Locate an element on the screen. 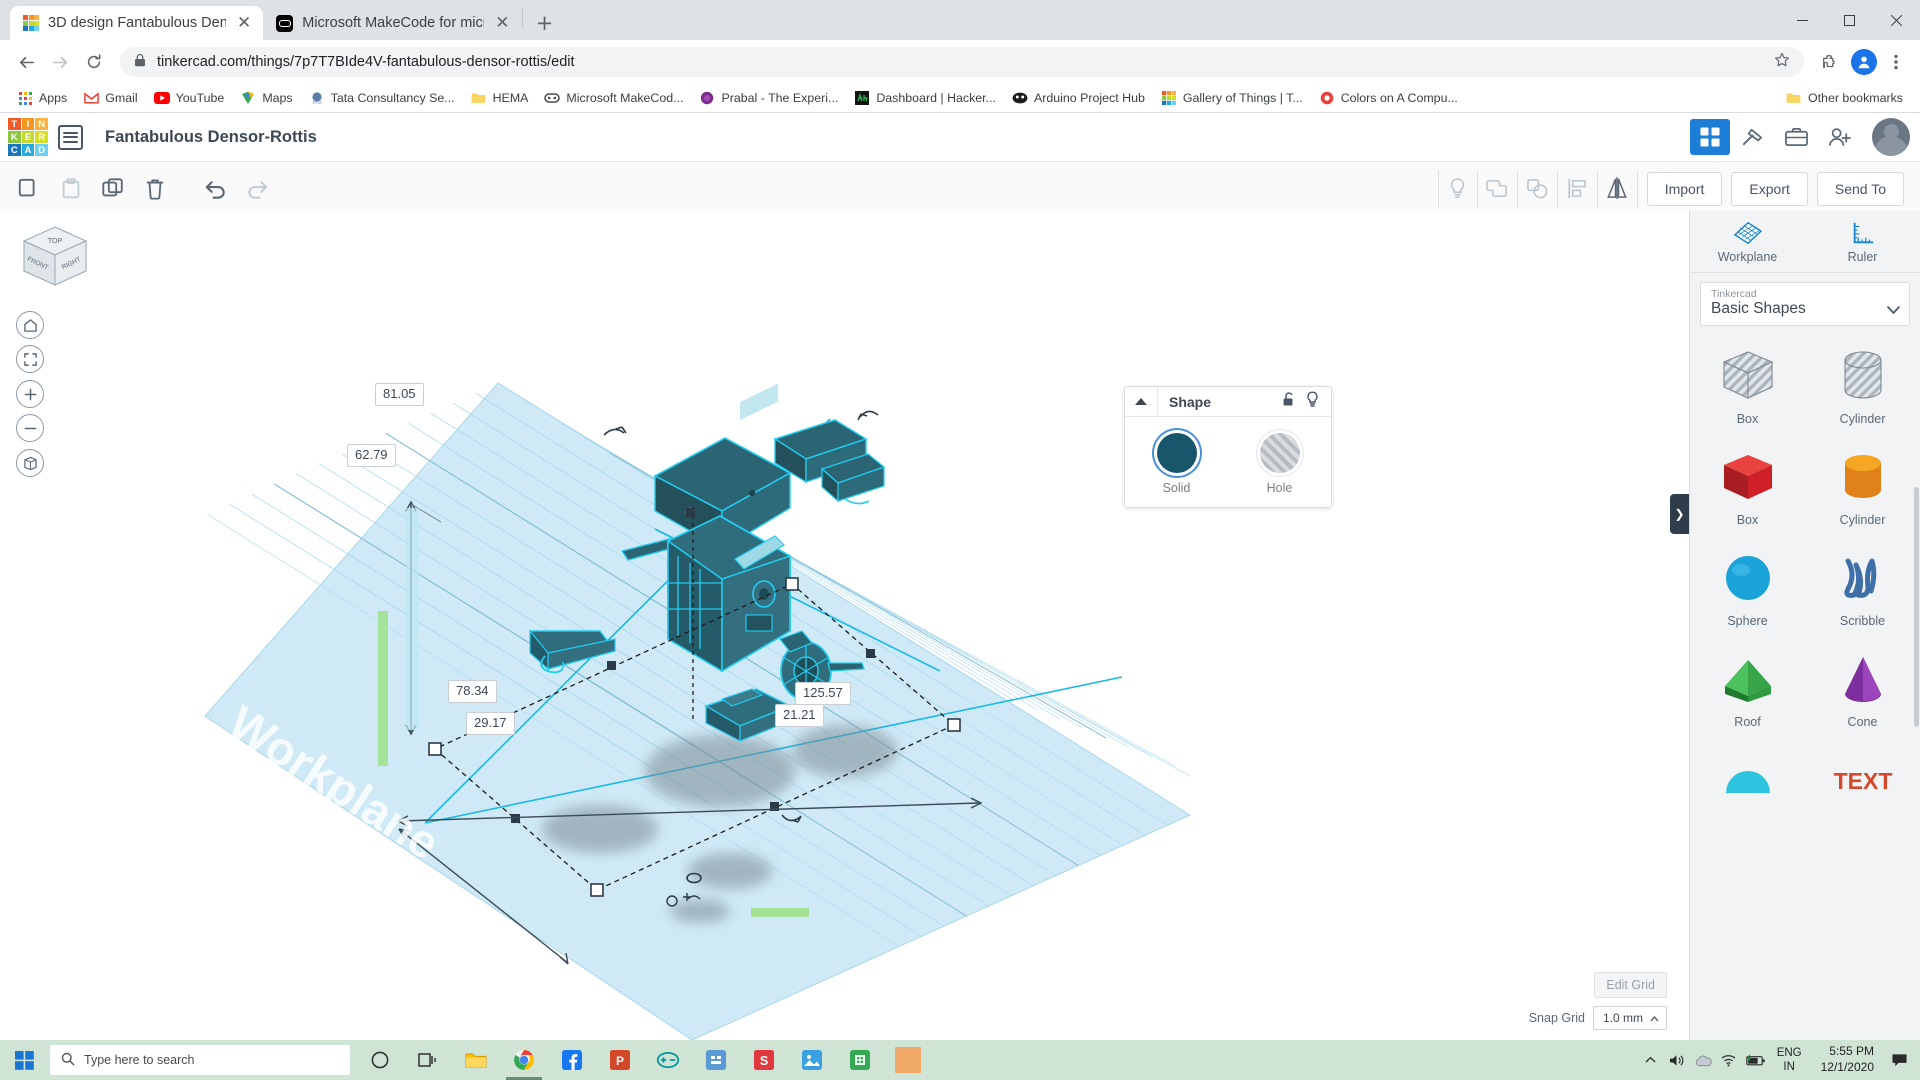 Image resolution: width=1920 pixels, height=1080 pixels. codeblocks-icon is located at coordinates (1752, 137).